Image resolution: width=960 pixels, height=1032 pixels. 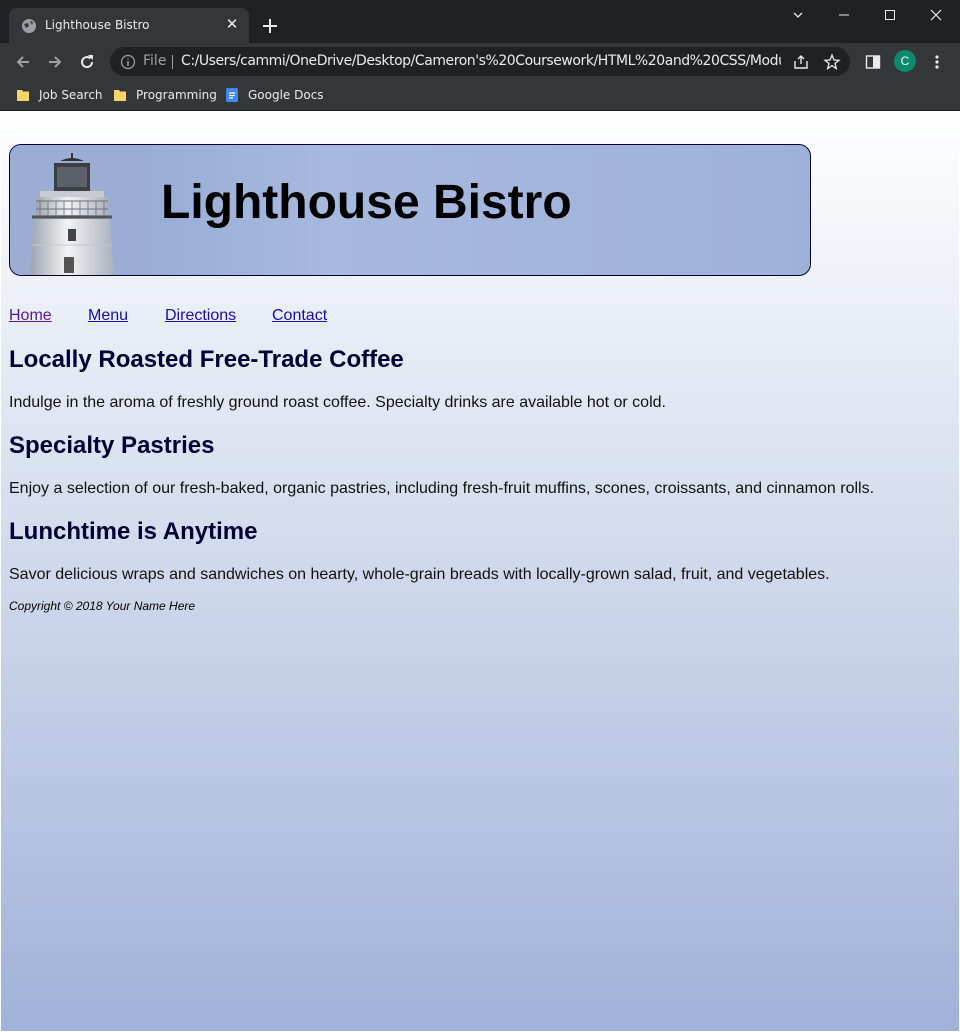 What do you see at coordinates (936, 15) in the screenshot?
I see `close-window-icon` at bounding box center [936, 15].